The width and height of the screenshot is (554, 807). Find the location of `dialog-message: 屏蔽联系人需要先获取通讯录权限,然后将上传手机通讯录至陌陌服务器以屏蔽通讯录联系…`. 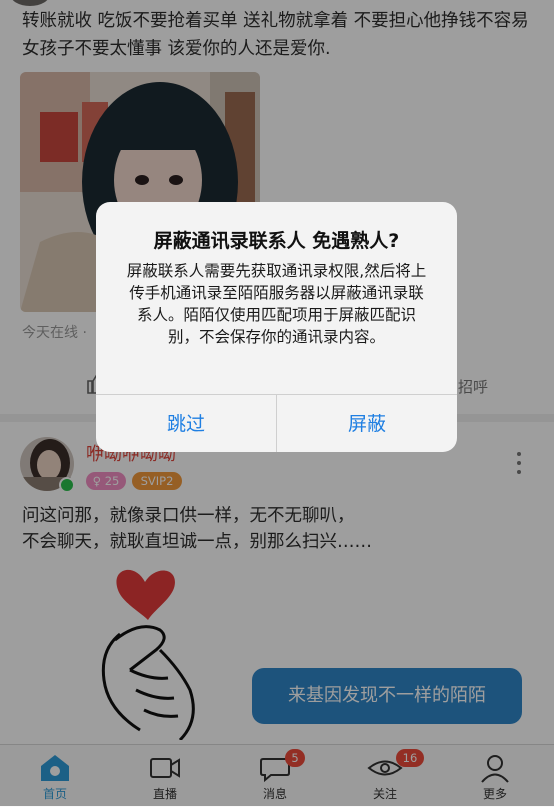

dialog-message: 屏蔽联系人需要先获取通讯录权限,然后将上传手机通讯录至陌陌服务器以屏蔽通讯录联系… is located at coordinates (276, 304).